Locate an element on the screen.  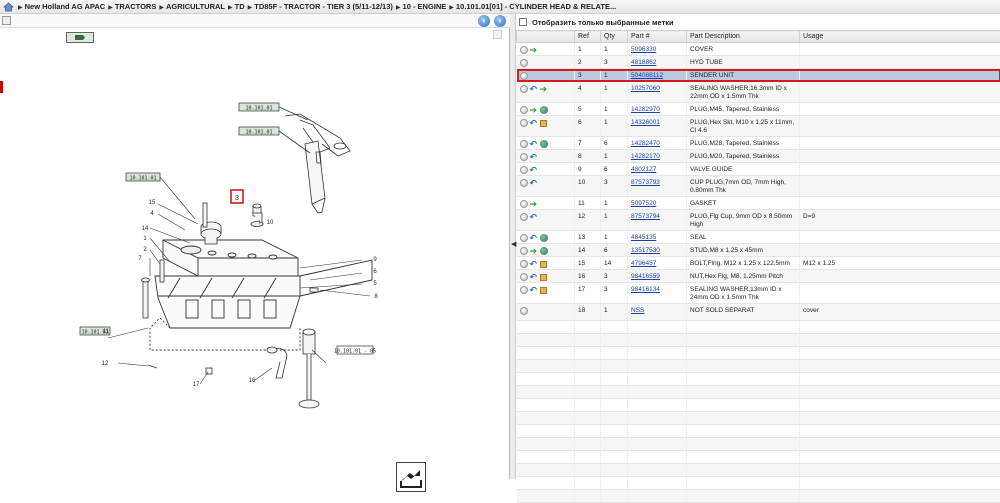
filter-selected-toggle: Отобразить только выбранные метки is located at coordinates (596, 22).